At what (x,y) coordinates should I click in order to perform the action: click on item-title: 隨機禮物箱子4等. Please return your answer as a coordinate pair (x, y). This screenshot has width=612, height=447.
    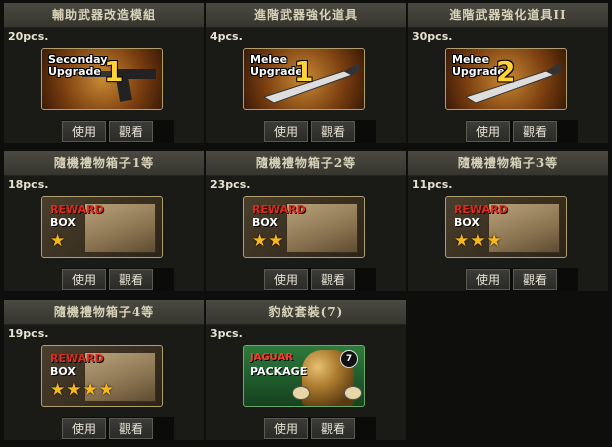
    Looking at the image, I should click on (104, 312).